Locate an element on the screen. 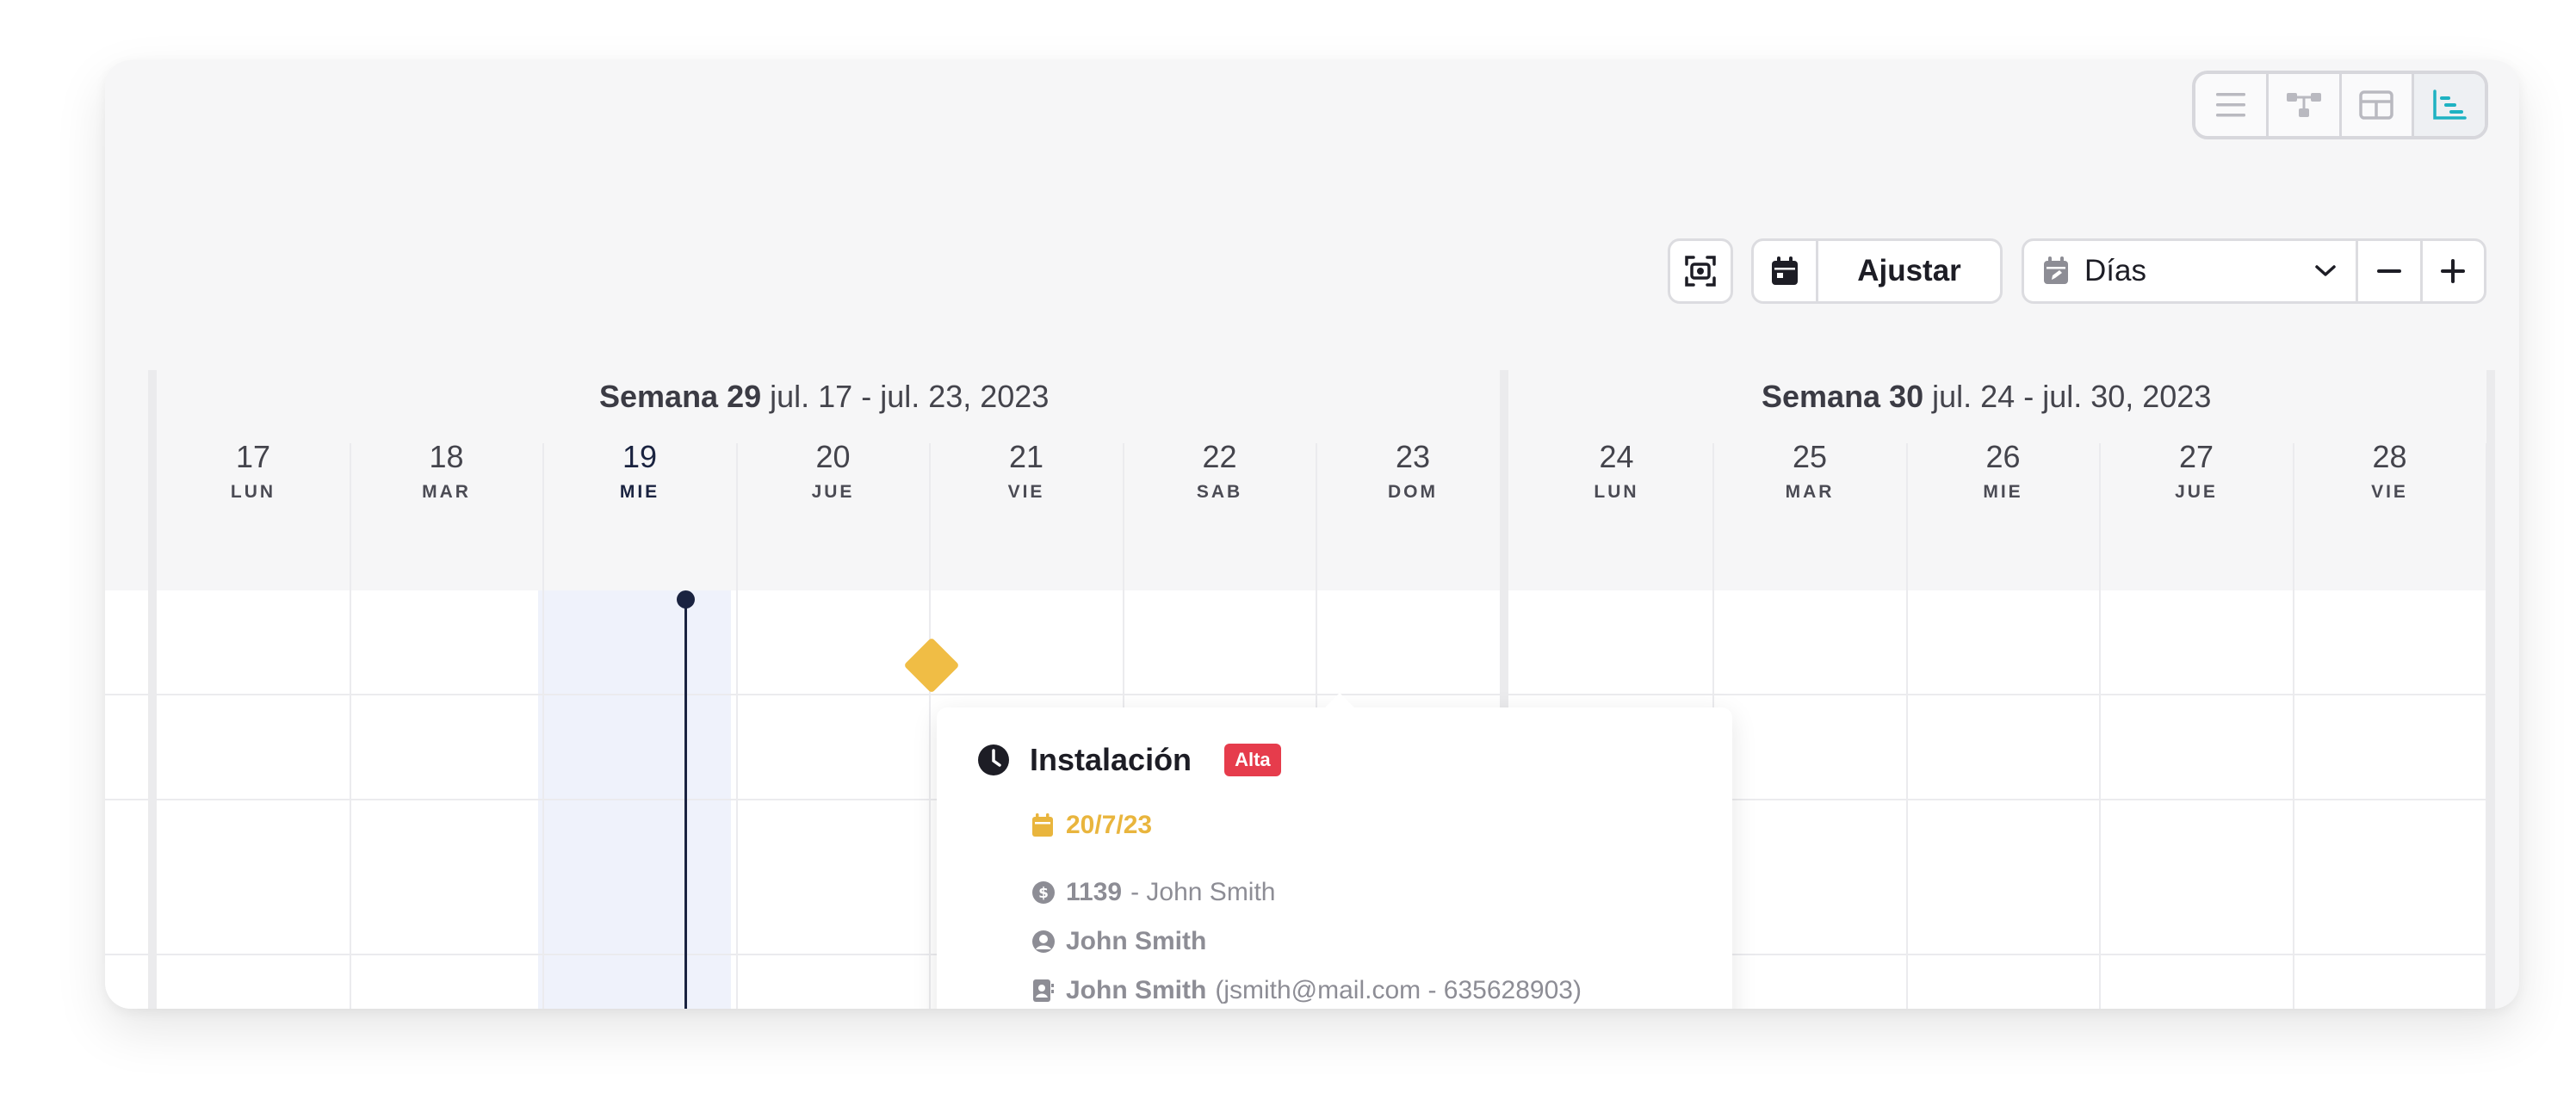  fit-button: Ajustar is located at coordinates (1877, 271).